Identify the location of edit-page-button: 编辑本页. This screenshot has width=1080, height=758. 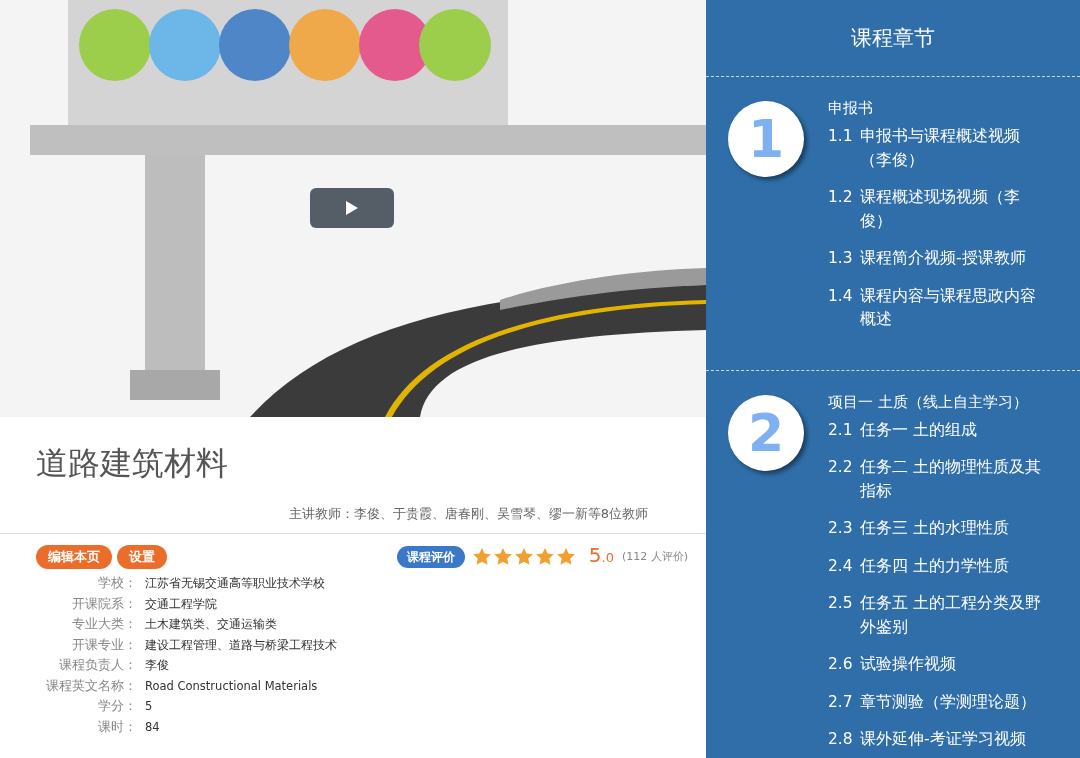
(74, 556).